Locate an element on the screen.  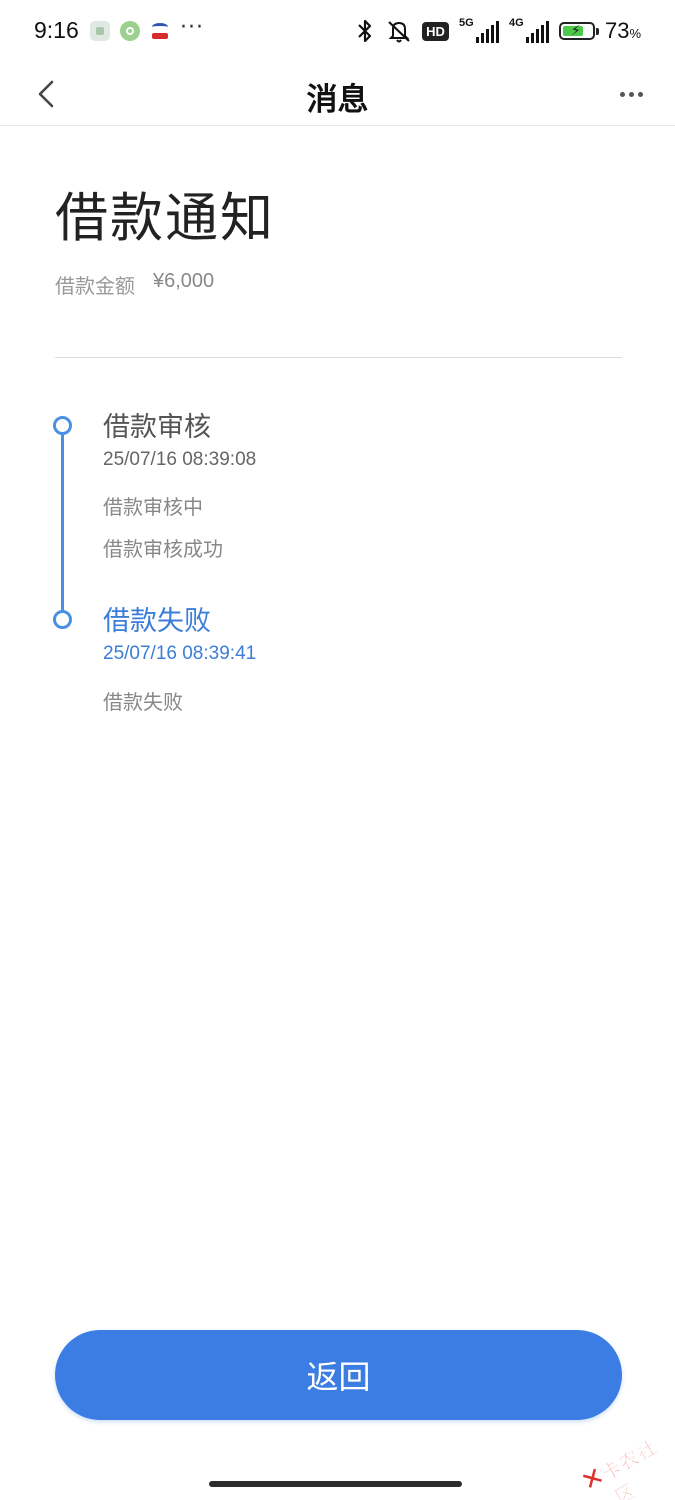
battery-icon: ⚡ is located at coordinates (578, 31).